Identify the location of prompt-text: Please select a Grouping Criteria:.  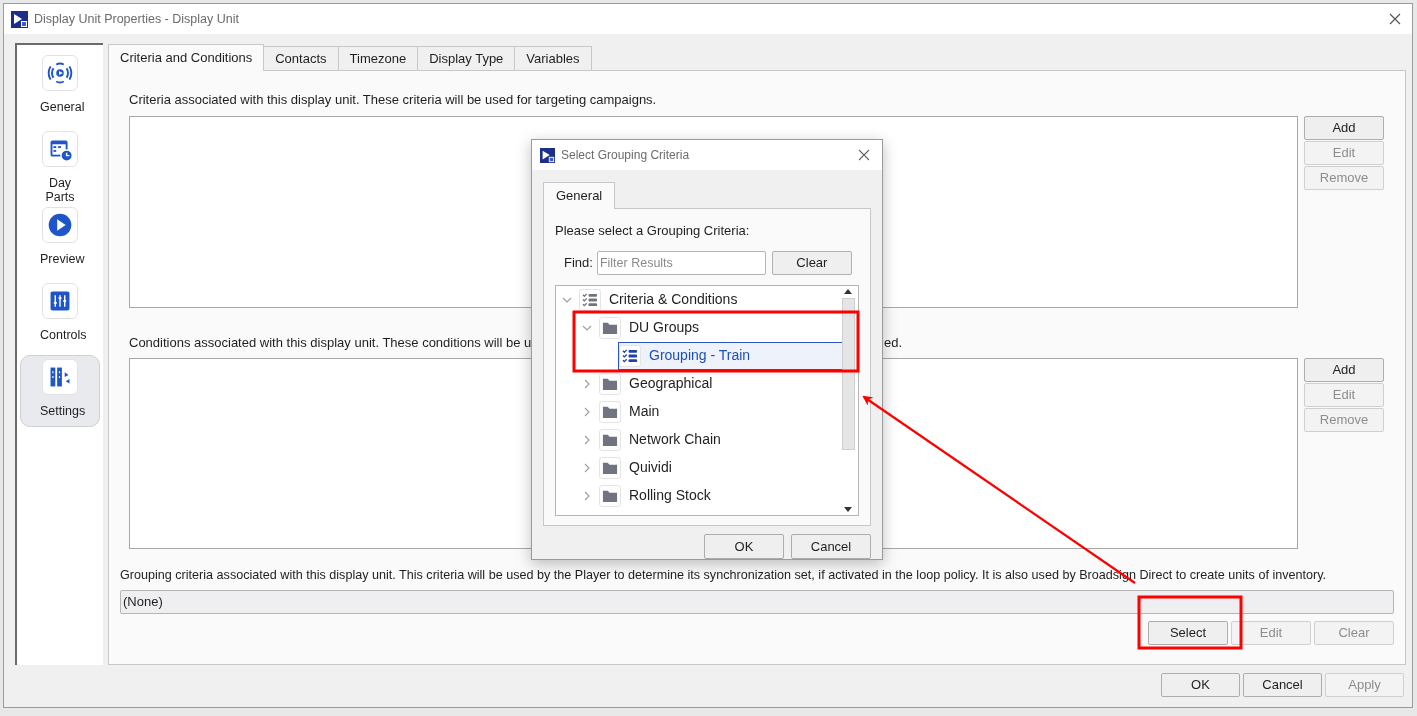
(652, 230).